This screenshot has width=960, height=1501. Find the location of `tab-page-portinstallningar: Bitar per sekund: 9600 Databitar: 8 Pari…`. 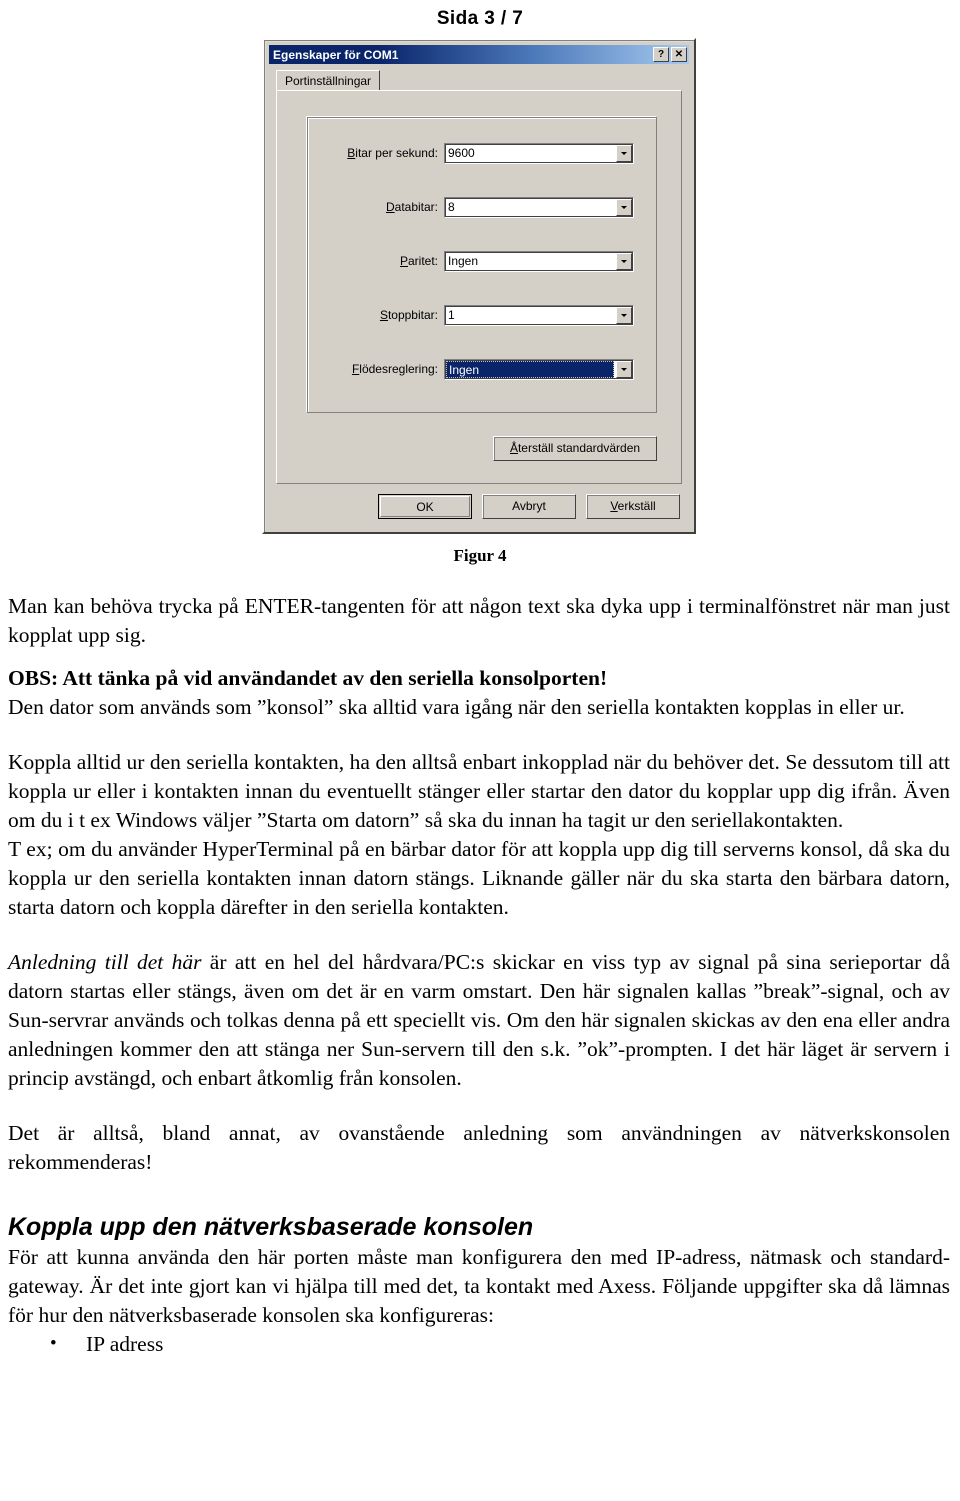

tab-page-portinstallningar: Bitar per sekund: 9600 Databitar: 8 Pari… is located at coordinates (479, 287).